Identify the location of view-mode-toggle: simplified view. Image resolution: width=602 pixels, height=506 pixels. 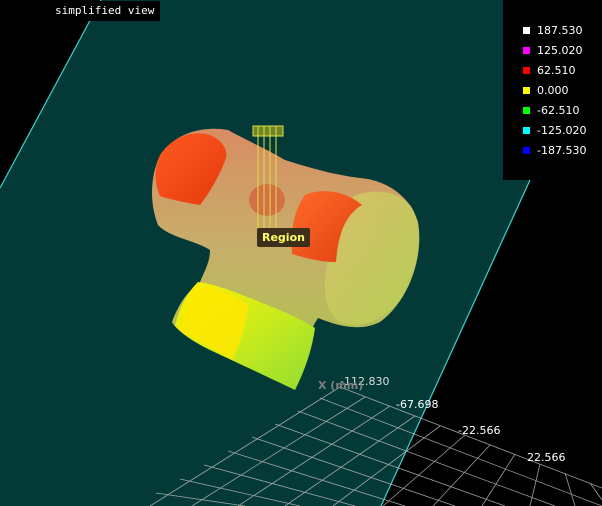
(105, 11).